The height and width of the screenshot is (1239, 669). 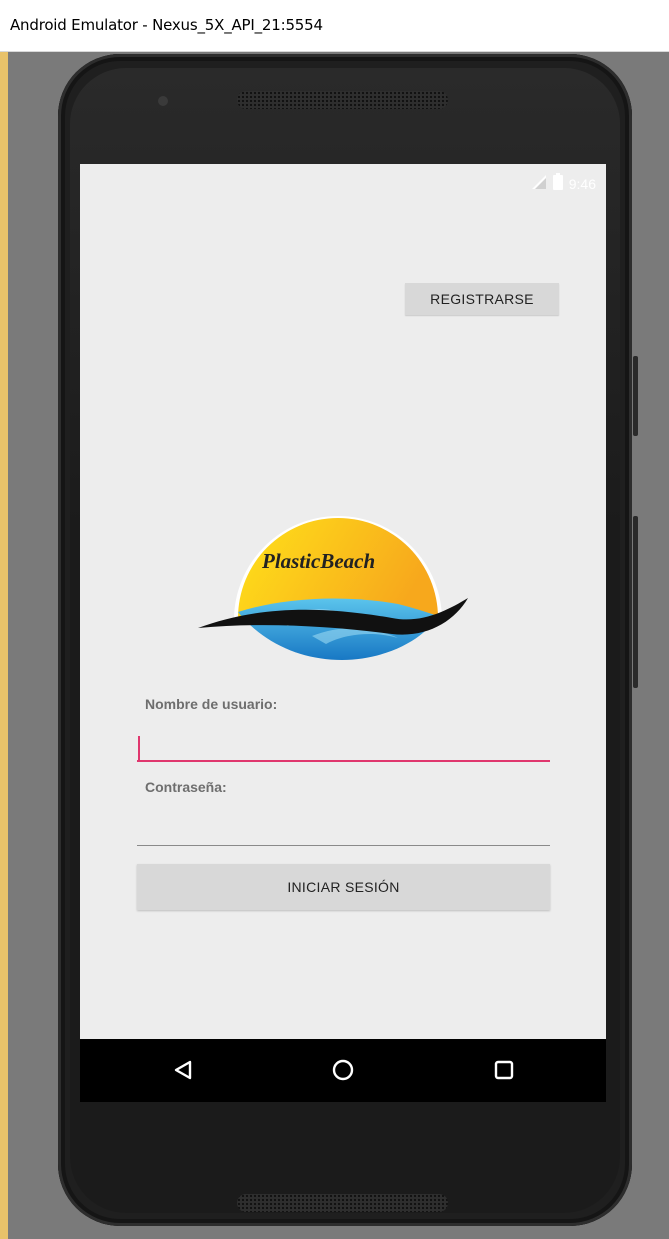 What do you see at coordinates (211, 704) in the screenshot?
I see `username-label: Nombre de usuario:` at bounding box center [211, 704].